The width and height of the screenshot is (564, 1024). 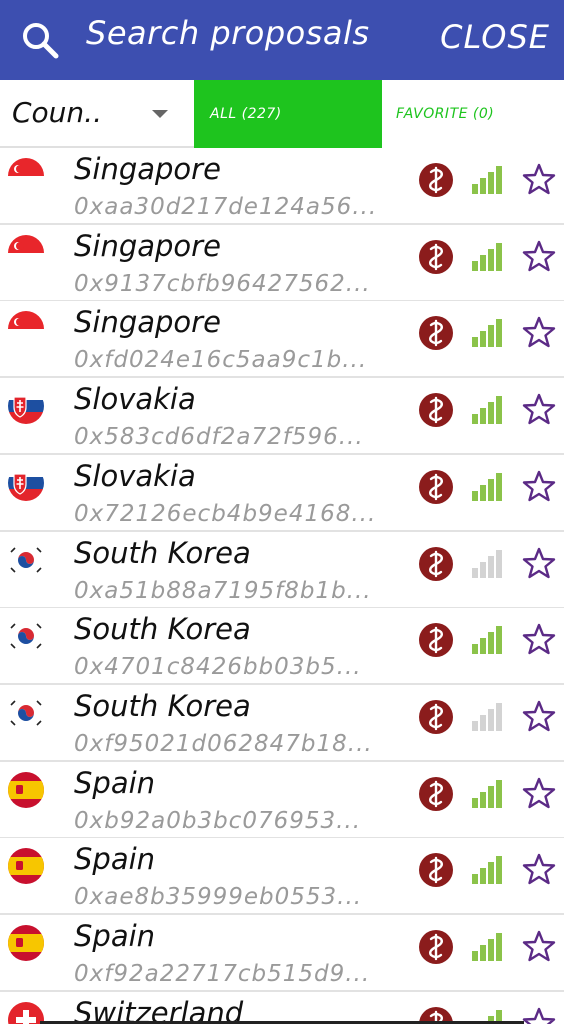 What do you see at coordinates (445, 114) in the screenshot?
I see `tab-favorite-label: FAVORITE (0)` at bounding box center [445, 114].